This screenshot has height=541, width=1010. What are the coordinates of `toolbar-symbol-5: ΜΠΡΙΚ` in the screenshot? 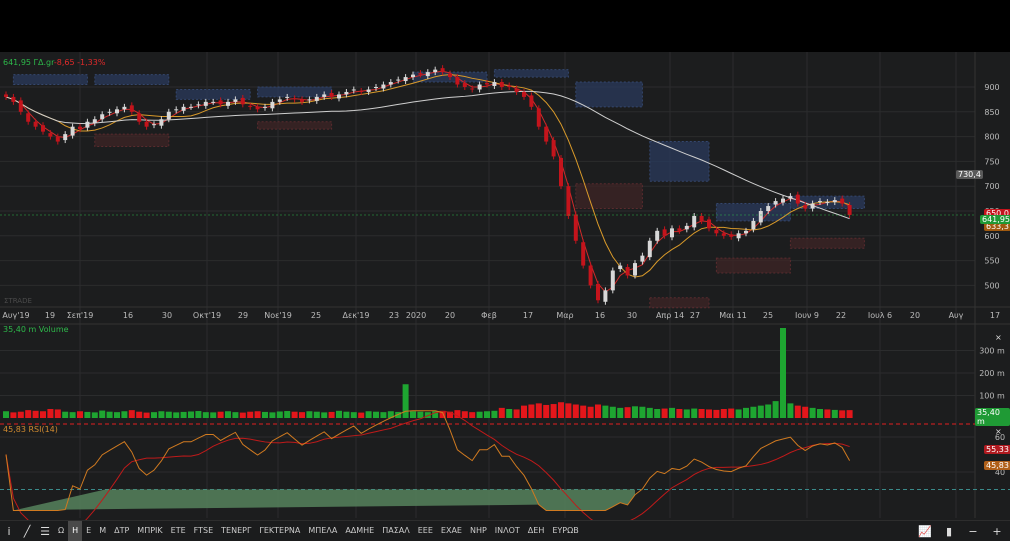 It's located at (149, 531).